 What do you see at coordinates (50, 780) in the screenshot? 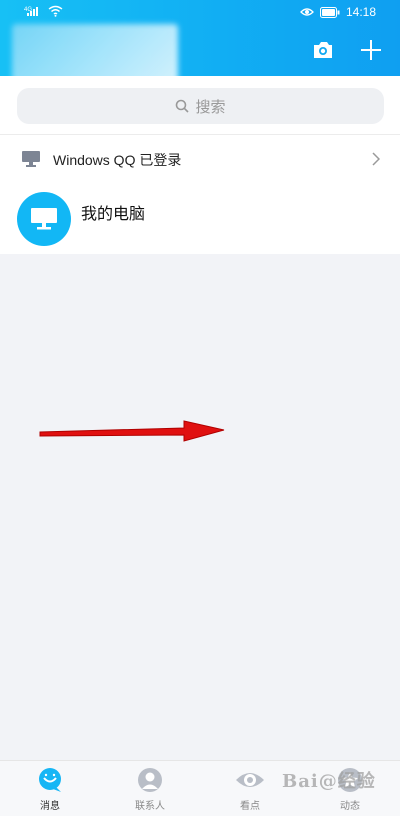
I see `chat-bubble-icon` at bounding box center [50, 780].